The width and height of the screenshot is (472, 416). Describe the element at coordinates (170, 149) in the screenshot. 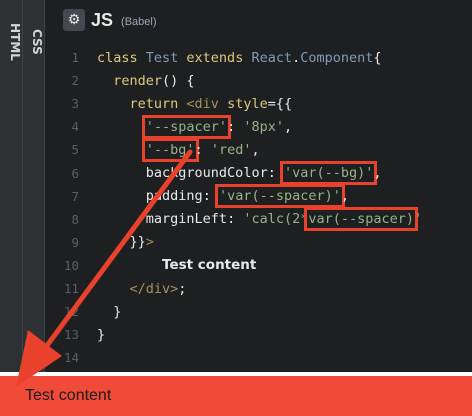

I see `highlighted-token: '--bg'` at that location.